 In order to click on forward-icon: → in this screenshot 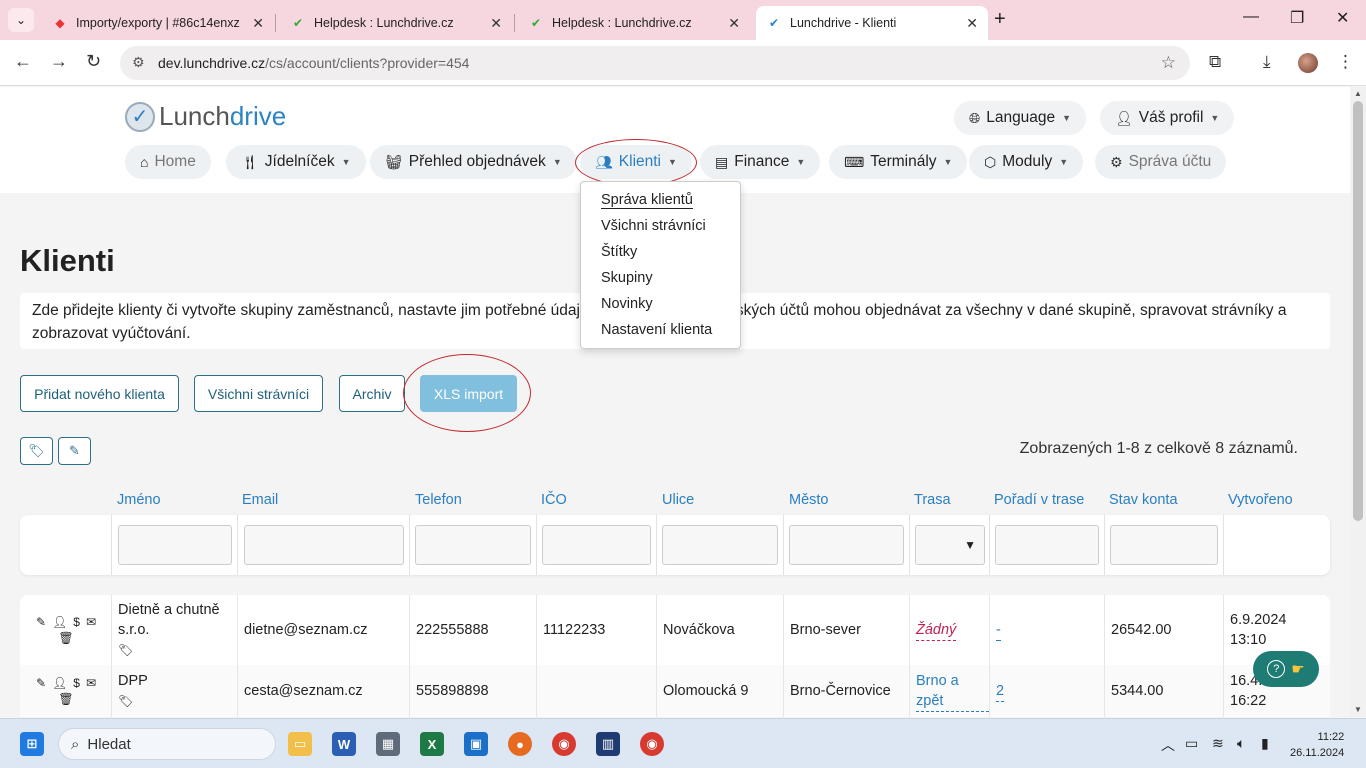, I will do `click(59, 61)`.